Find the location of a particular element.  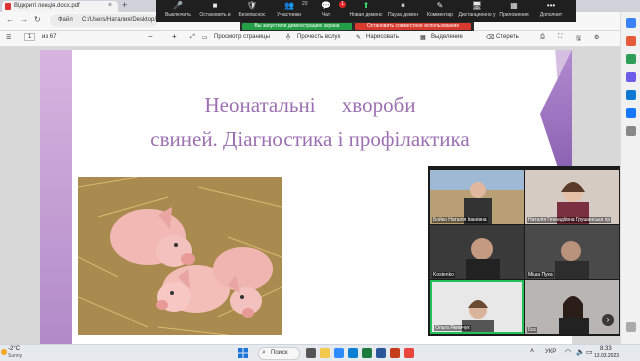

apps-button: ▦ Приложения is located at coordinates (514, 9).